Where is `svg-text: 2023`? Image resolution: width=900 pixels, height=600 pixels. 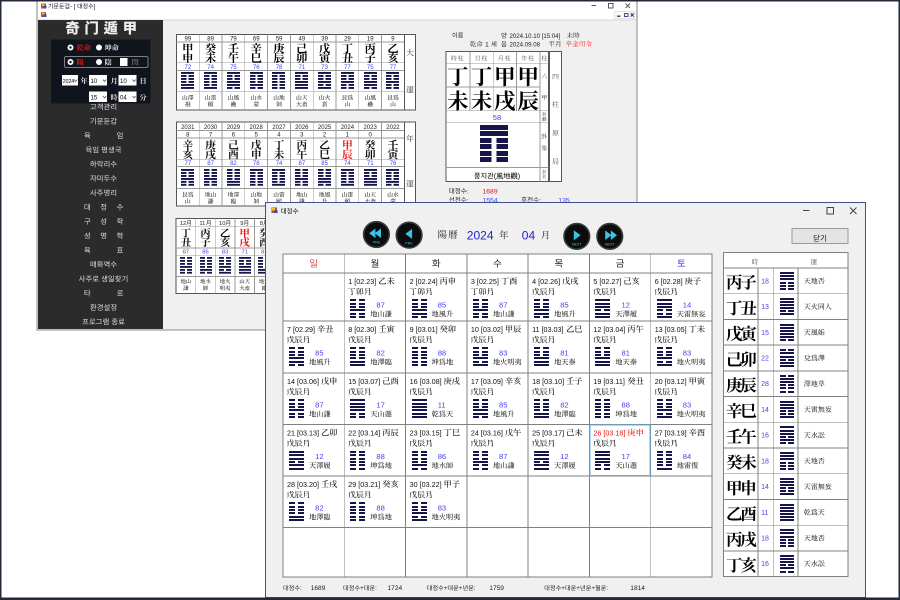 svg-text: 2023 is located at coordinates (371, 128).